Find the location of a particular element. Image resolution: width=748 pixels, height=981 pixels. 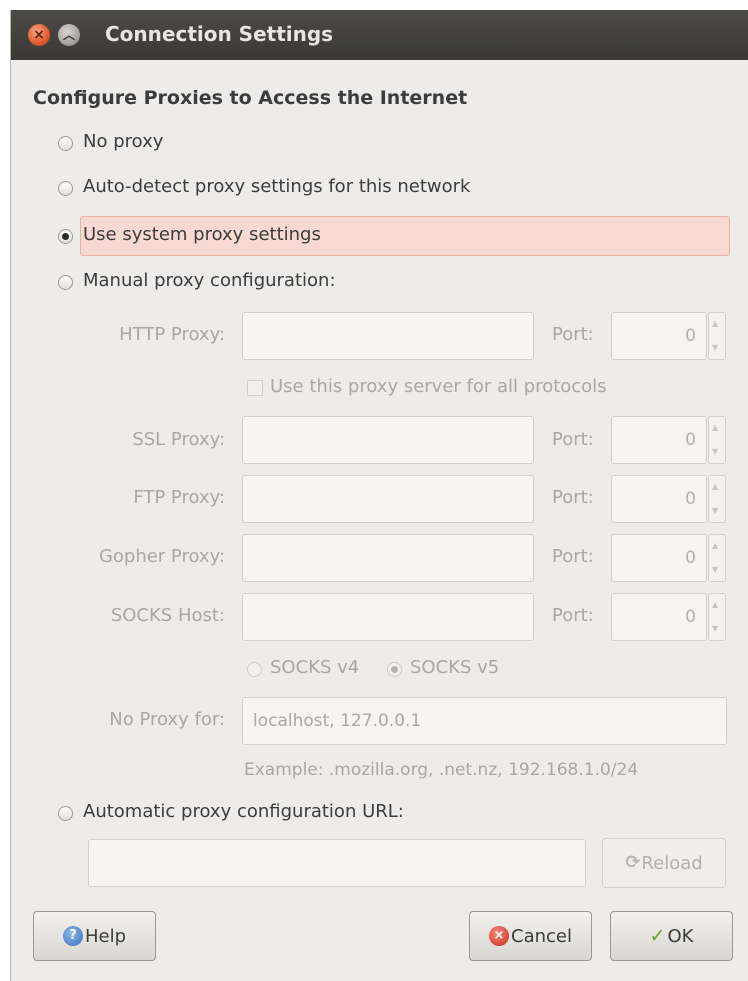

http-port-label: Port: is located at coordinates (573, 334).